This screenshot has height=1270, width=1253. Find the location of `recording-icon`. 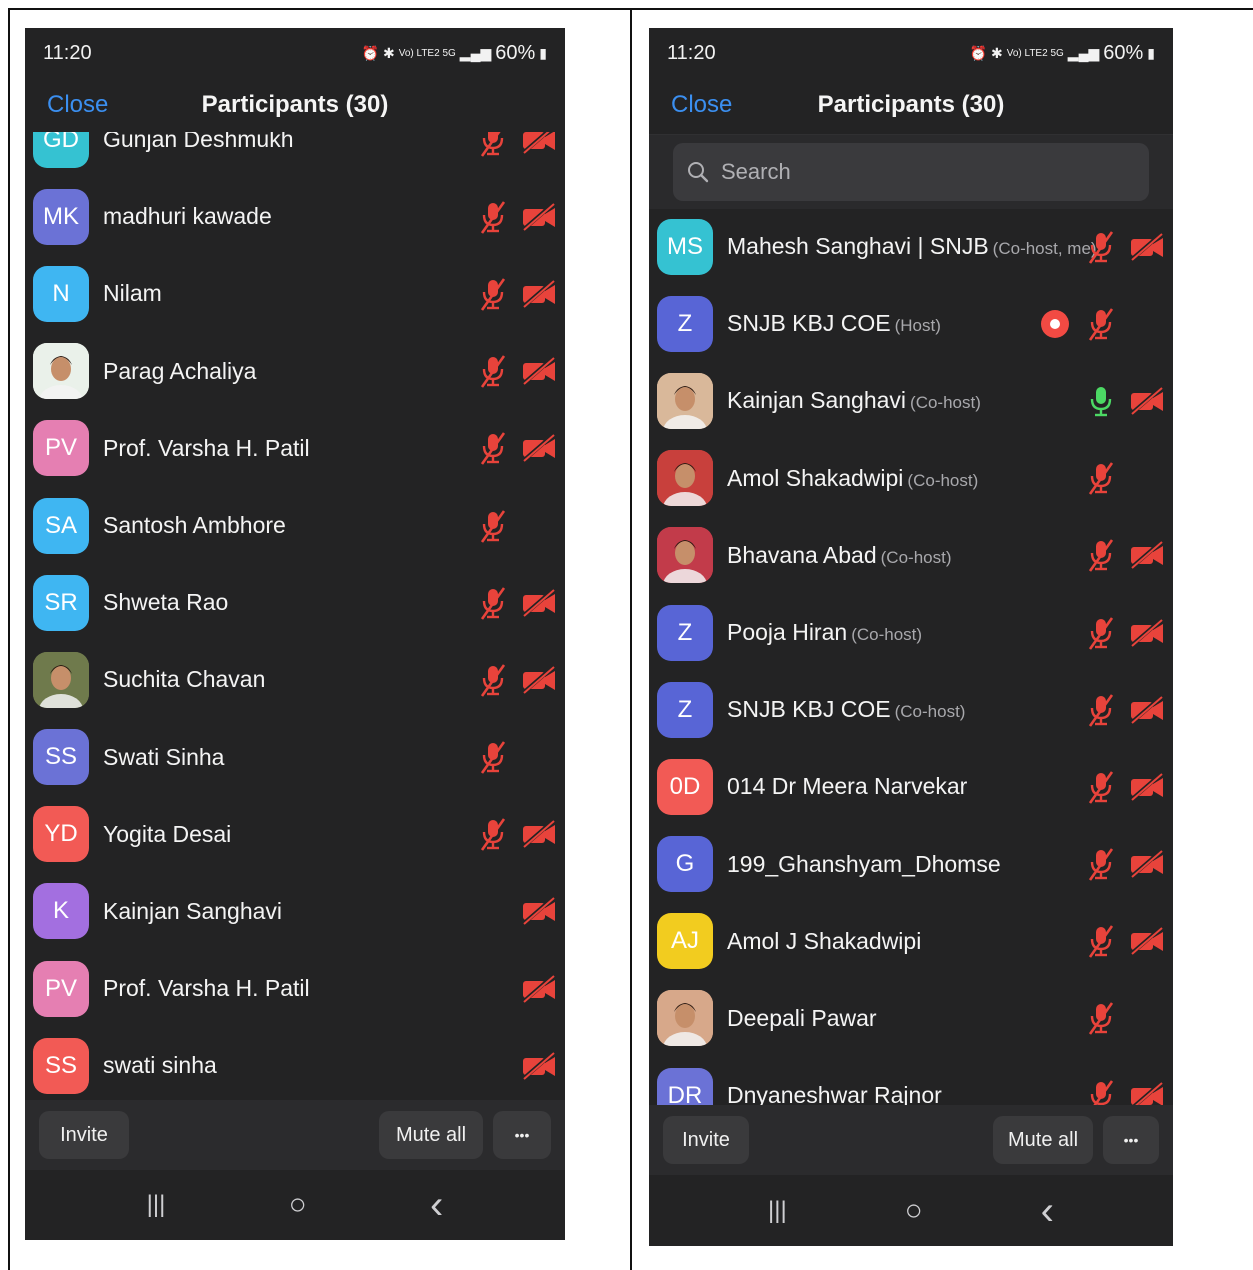

recording-icon is located at coordinates (1055, 324).